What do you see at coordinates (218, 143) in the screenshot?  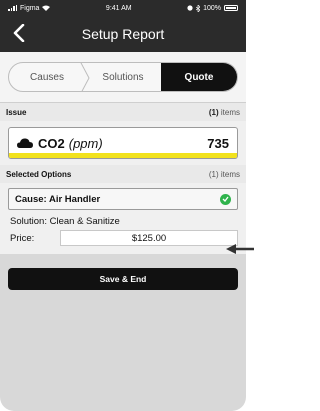 I see `issue-value: 735` at bounding box center [218, 143].